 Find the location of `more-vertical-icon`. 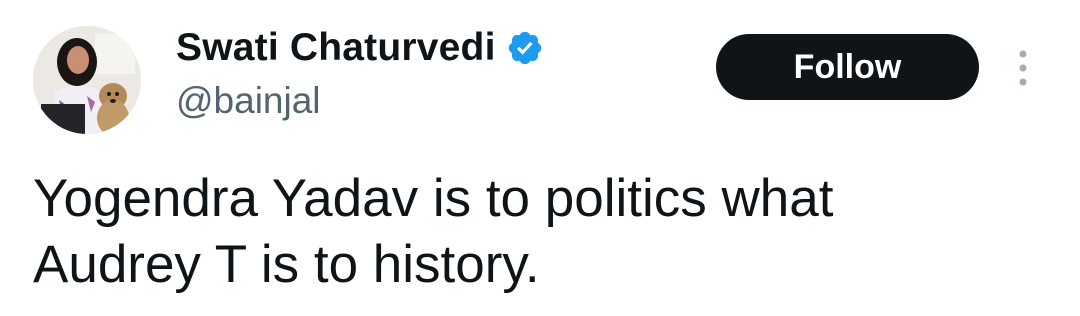

more-vertical-icon is located at coordinates (1023, 68).